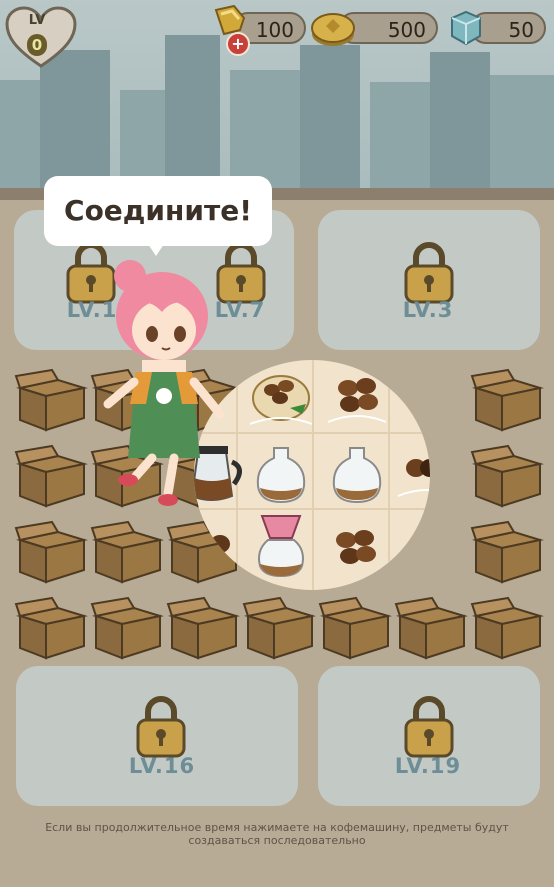 The width and height of the screenshot is (554, 887). I want to click on pour-over-dripper-item, so click(281, 547).